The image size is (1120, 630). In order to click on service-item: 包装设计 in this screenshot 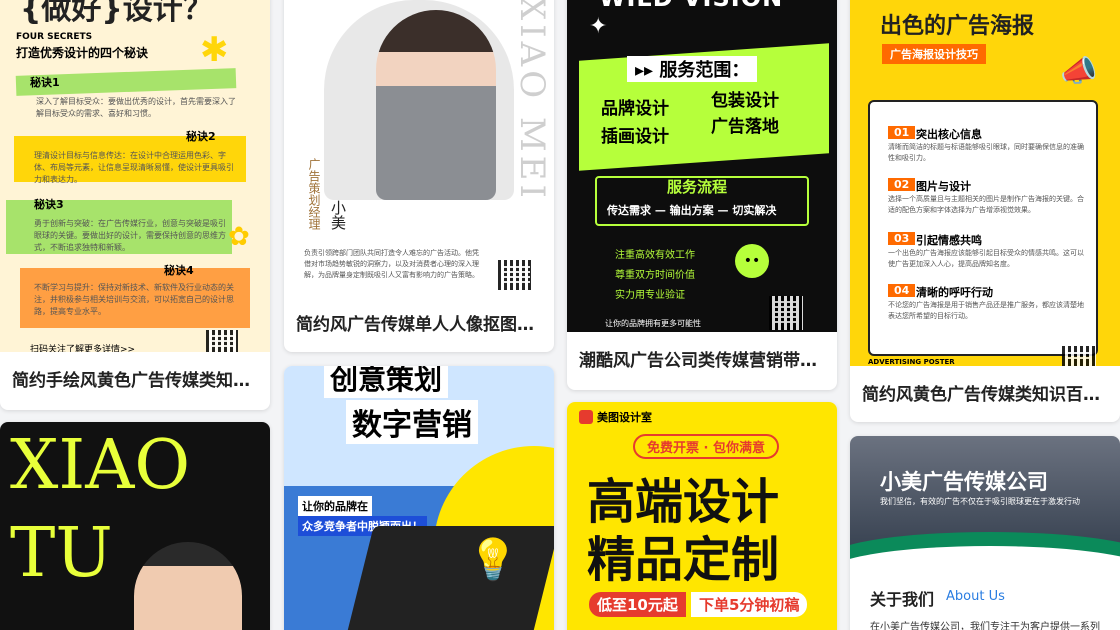, I will do `click(745, 101)`.